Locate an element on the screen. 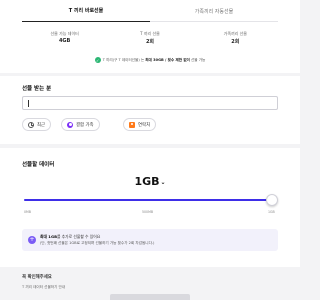 Image resolution: width=320 pixels, height=300 pixels. chip-label: 최근 is located at coordinates (41, 125).